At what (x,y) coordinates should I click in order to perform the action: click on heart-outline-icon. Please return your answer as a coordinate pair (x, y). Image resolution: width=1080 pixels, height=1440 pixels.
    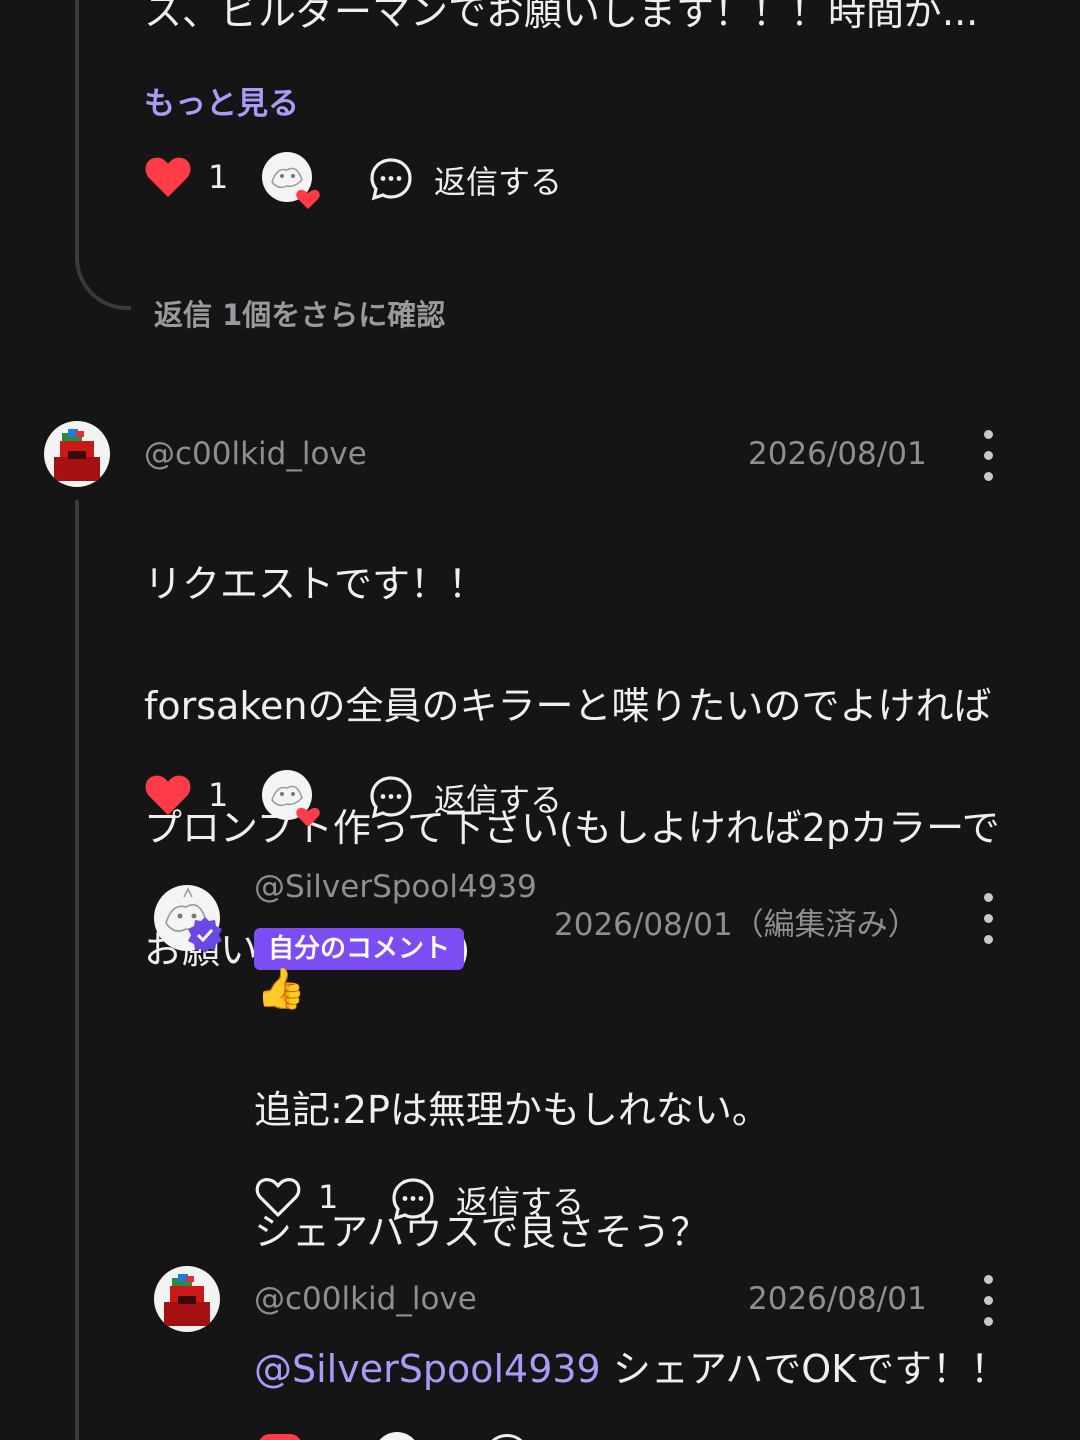
    Looking at the image, I should click on (278, 1197).